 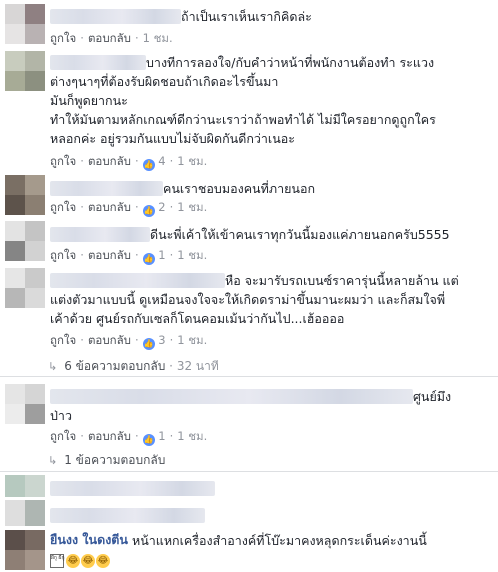 I want to click on like-count: 4, so click(x=161, y=161).